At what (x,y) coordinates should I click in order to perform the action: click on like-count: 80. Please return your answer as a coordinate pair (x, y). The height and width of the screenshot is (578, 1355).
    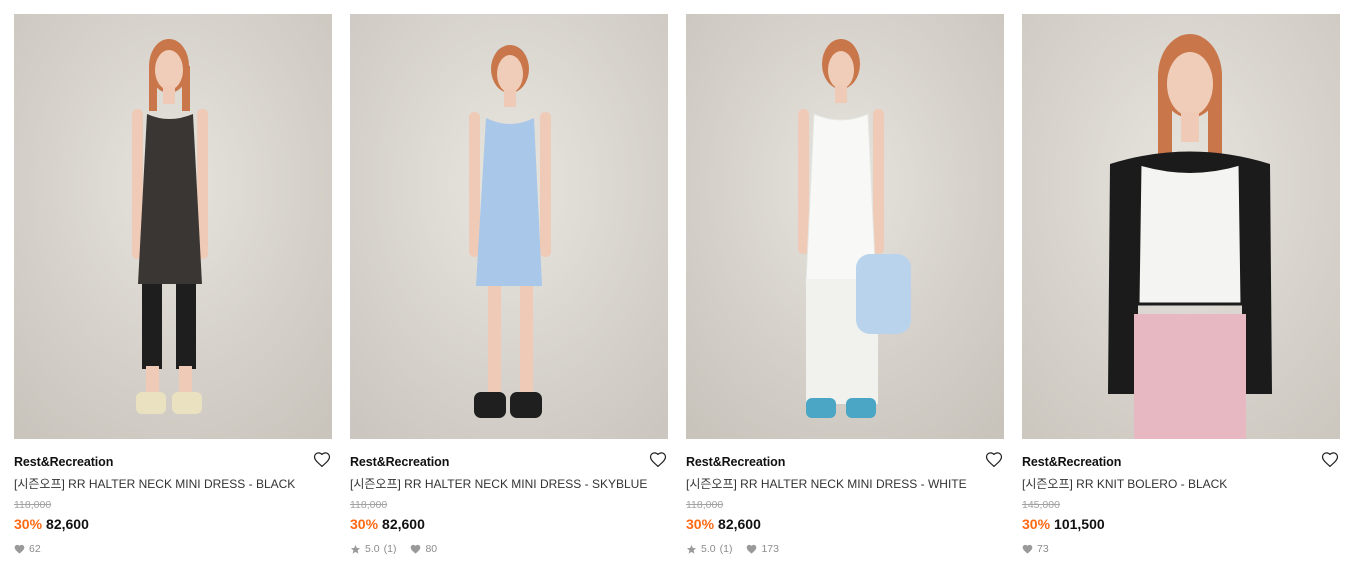
    Looking at the image, I should click on (431, 549).